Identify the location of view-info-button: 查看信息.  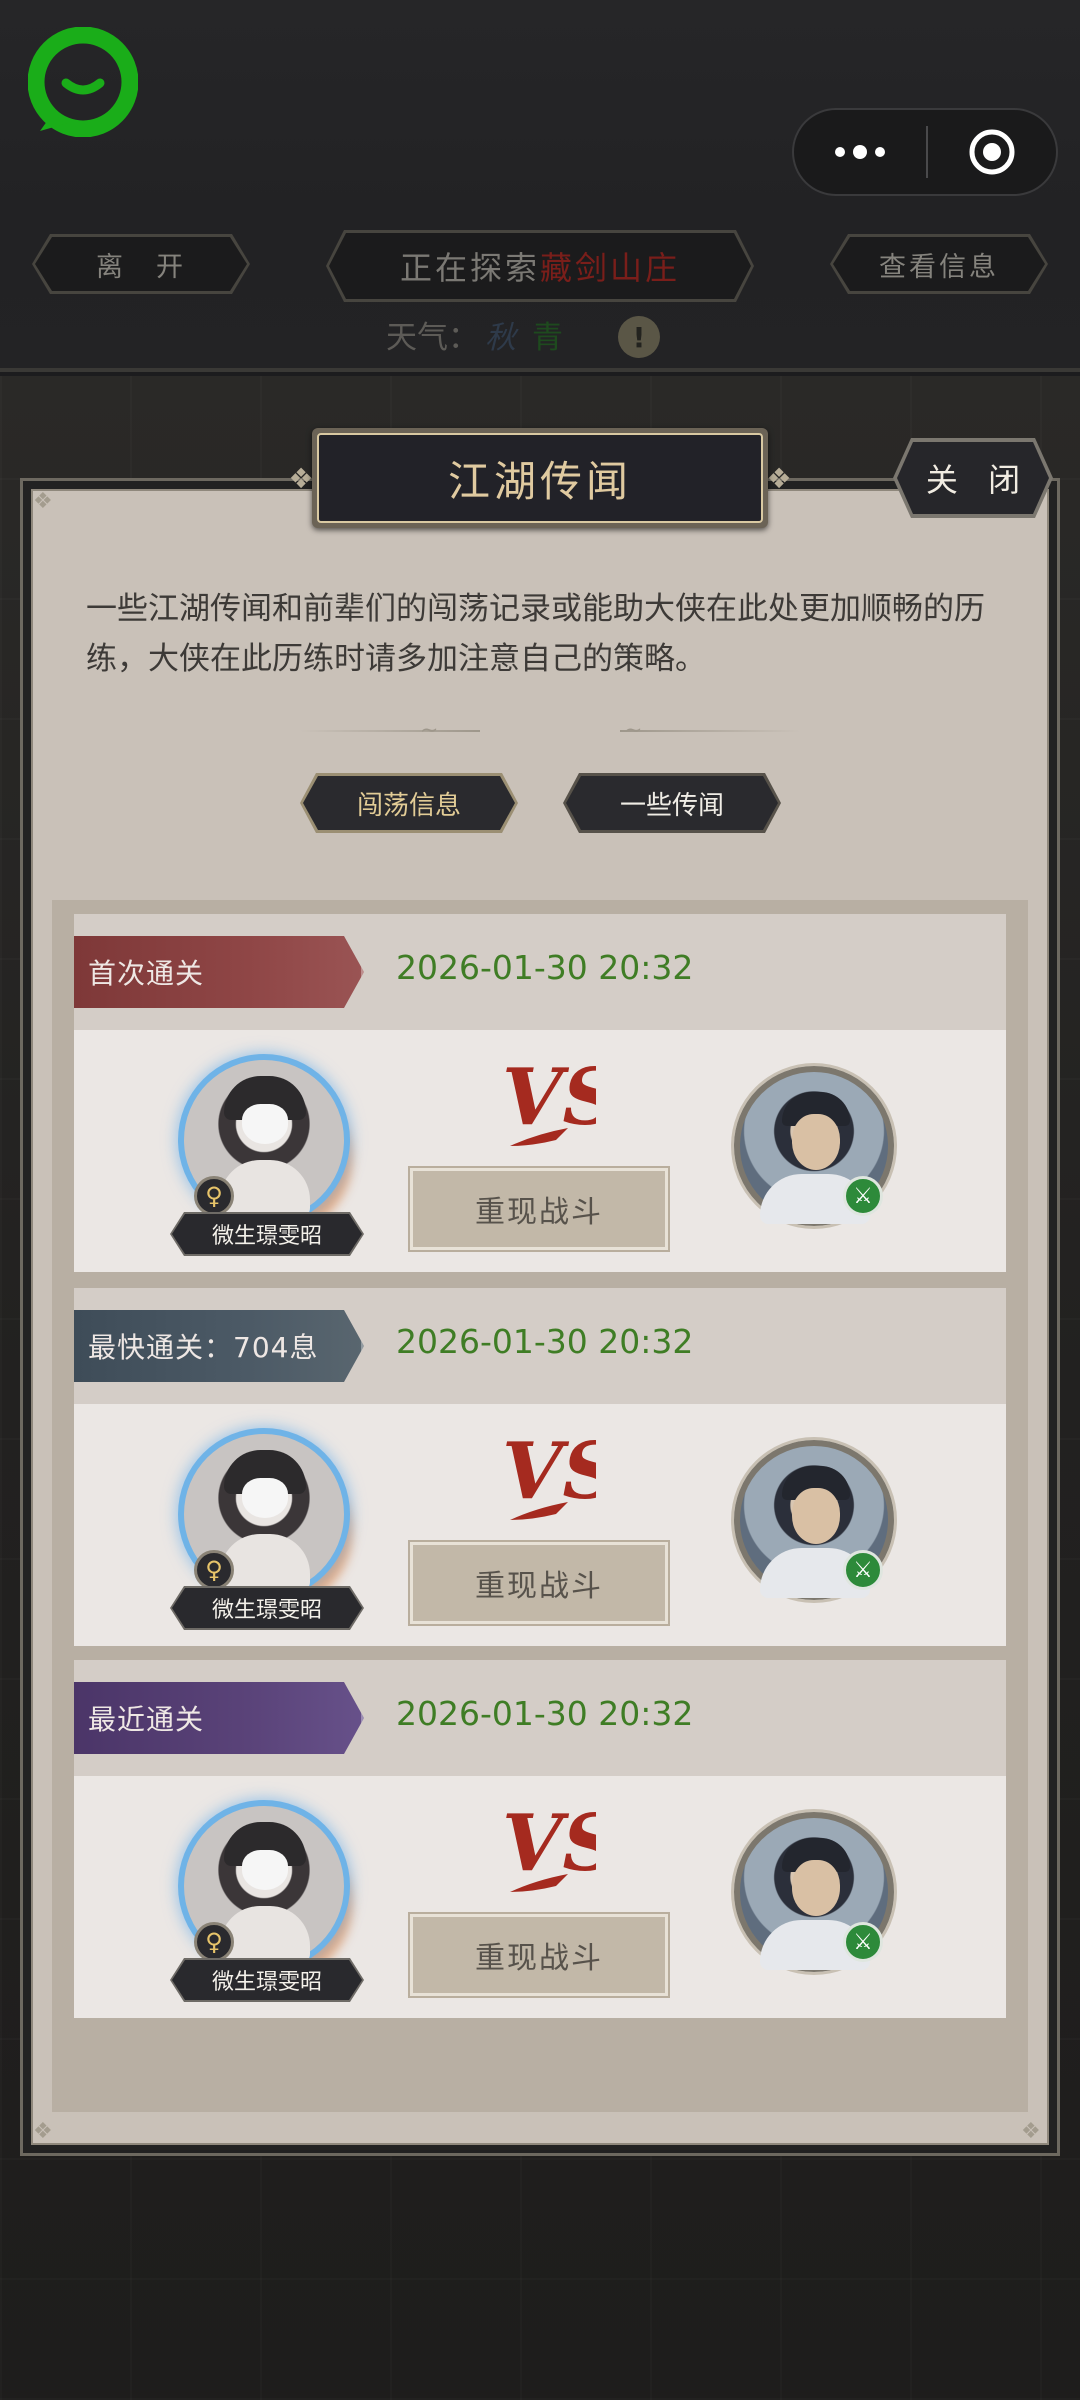
(939, 264).